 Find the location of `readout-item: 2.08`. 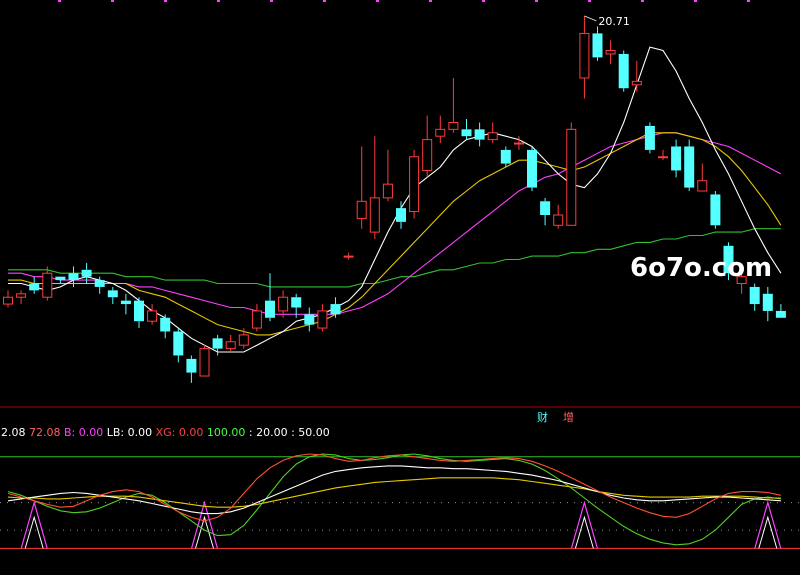

readout-item: 2.08 is located at coordinates (13, 432).